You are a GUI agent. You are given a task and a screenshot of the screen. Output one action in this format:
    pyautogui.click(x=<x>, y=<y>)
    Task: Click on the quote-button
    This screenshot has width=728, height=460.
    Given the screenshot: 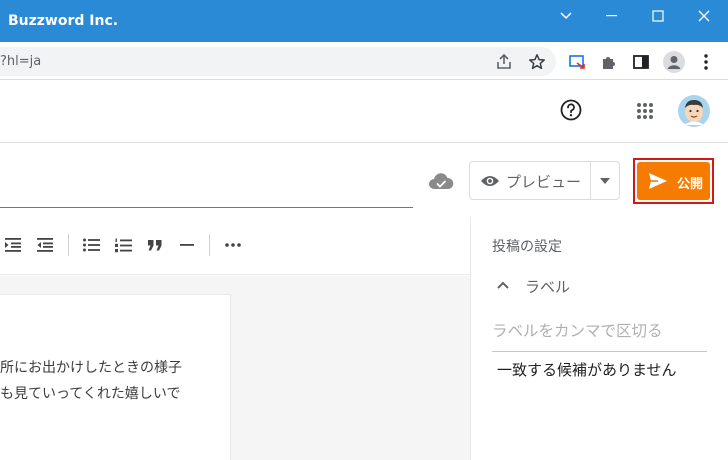 What is the action you would take?
    pyautogui.click(x=155, y=245)
    